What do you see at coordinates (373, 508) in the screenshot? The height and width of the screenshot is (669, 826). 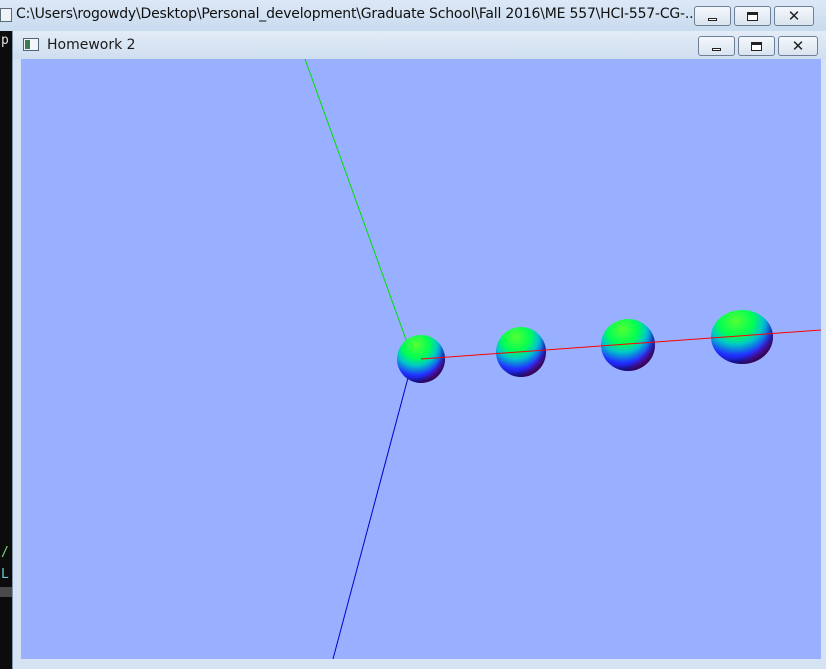 I see `z-axis` at bounding box center [373, 508].